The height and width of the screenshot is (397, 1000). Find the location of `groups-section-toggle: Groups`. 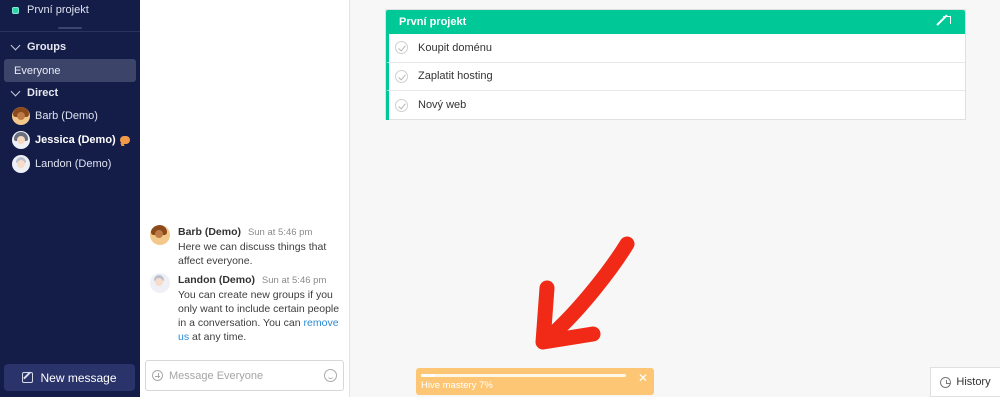

groups-section-toggle: Groups is located at coordinates (38, 46).